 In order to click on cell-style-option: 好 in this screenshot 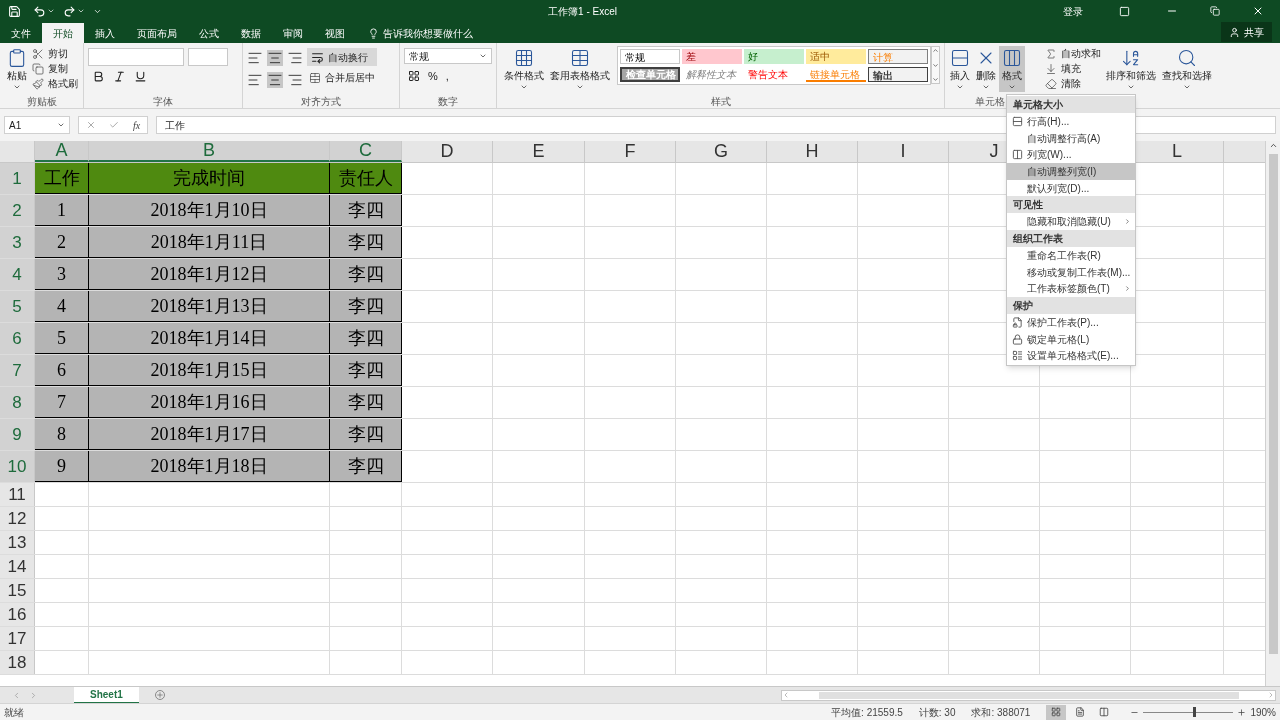, I will do `click(774, 56)`.